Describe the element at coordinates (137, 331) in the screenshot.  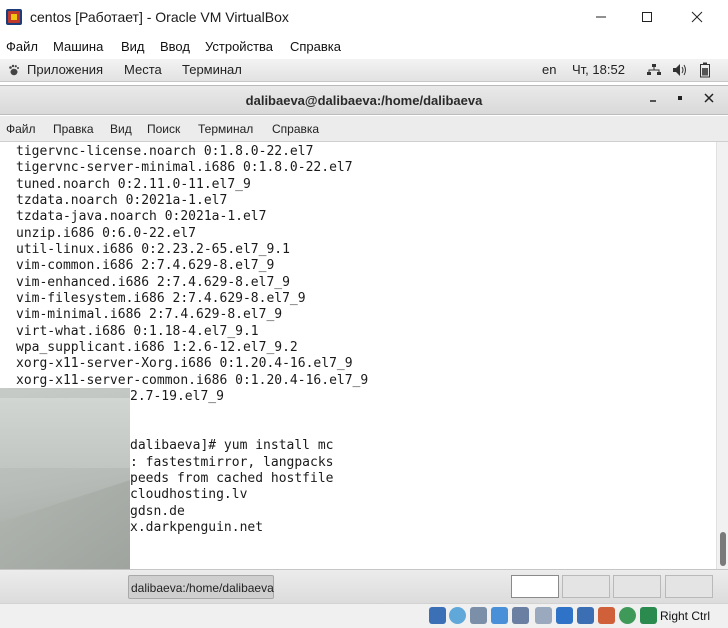
I see `terminal-line: virt-what.i686 0:1.18-4.el7_9.1` at that location.